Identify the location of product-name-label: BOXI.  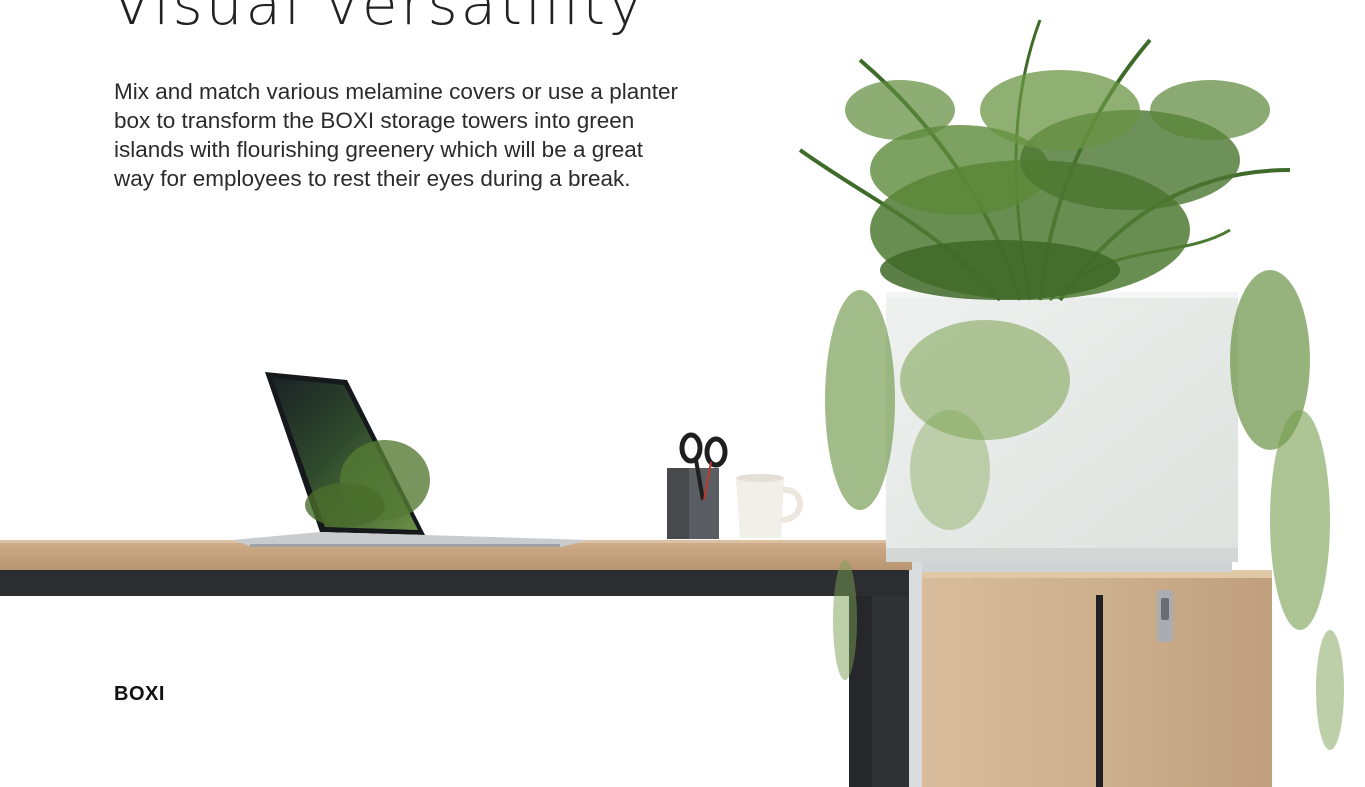
(139, 694).